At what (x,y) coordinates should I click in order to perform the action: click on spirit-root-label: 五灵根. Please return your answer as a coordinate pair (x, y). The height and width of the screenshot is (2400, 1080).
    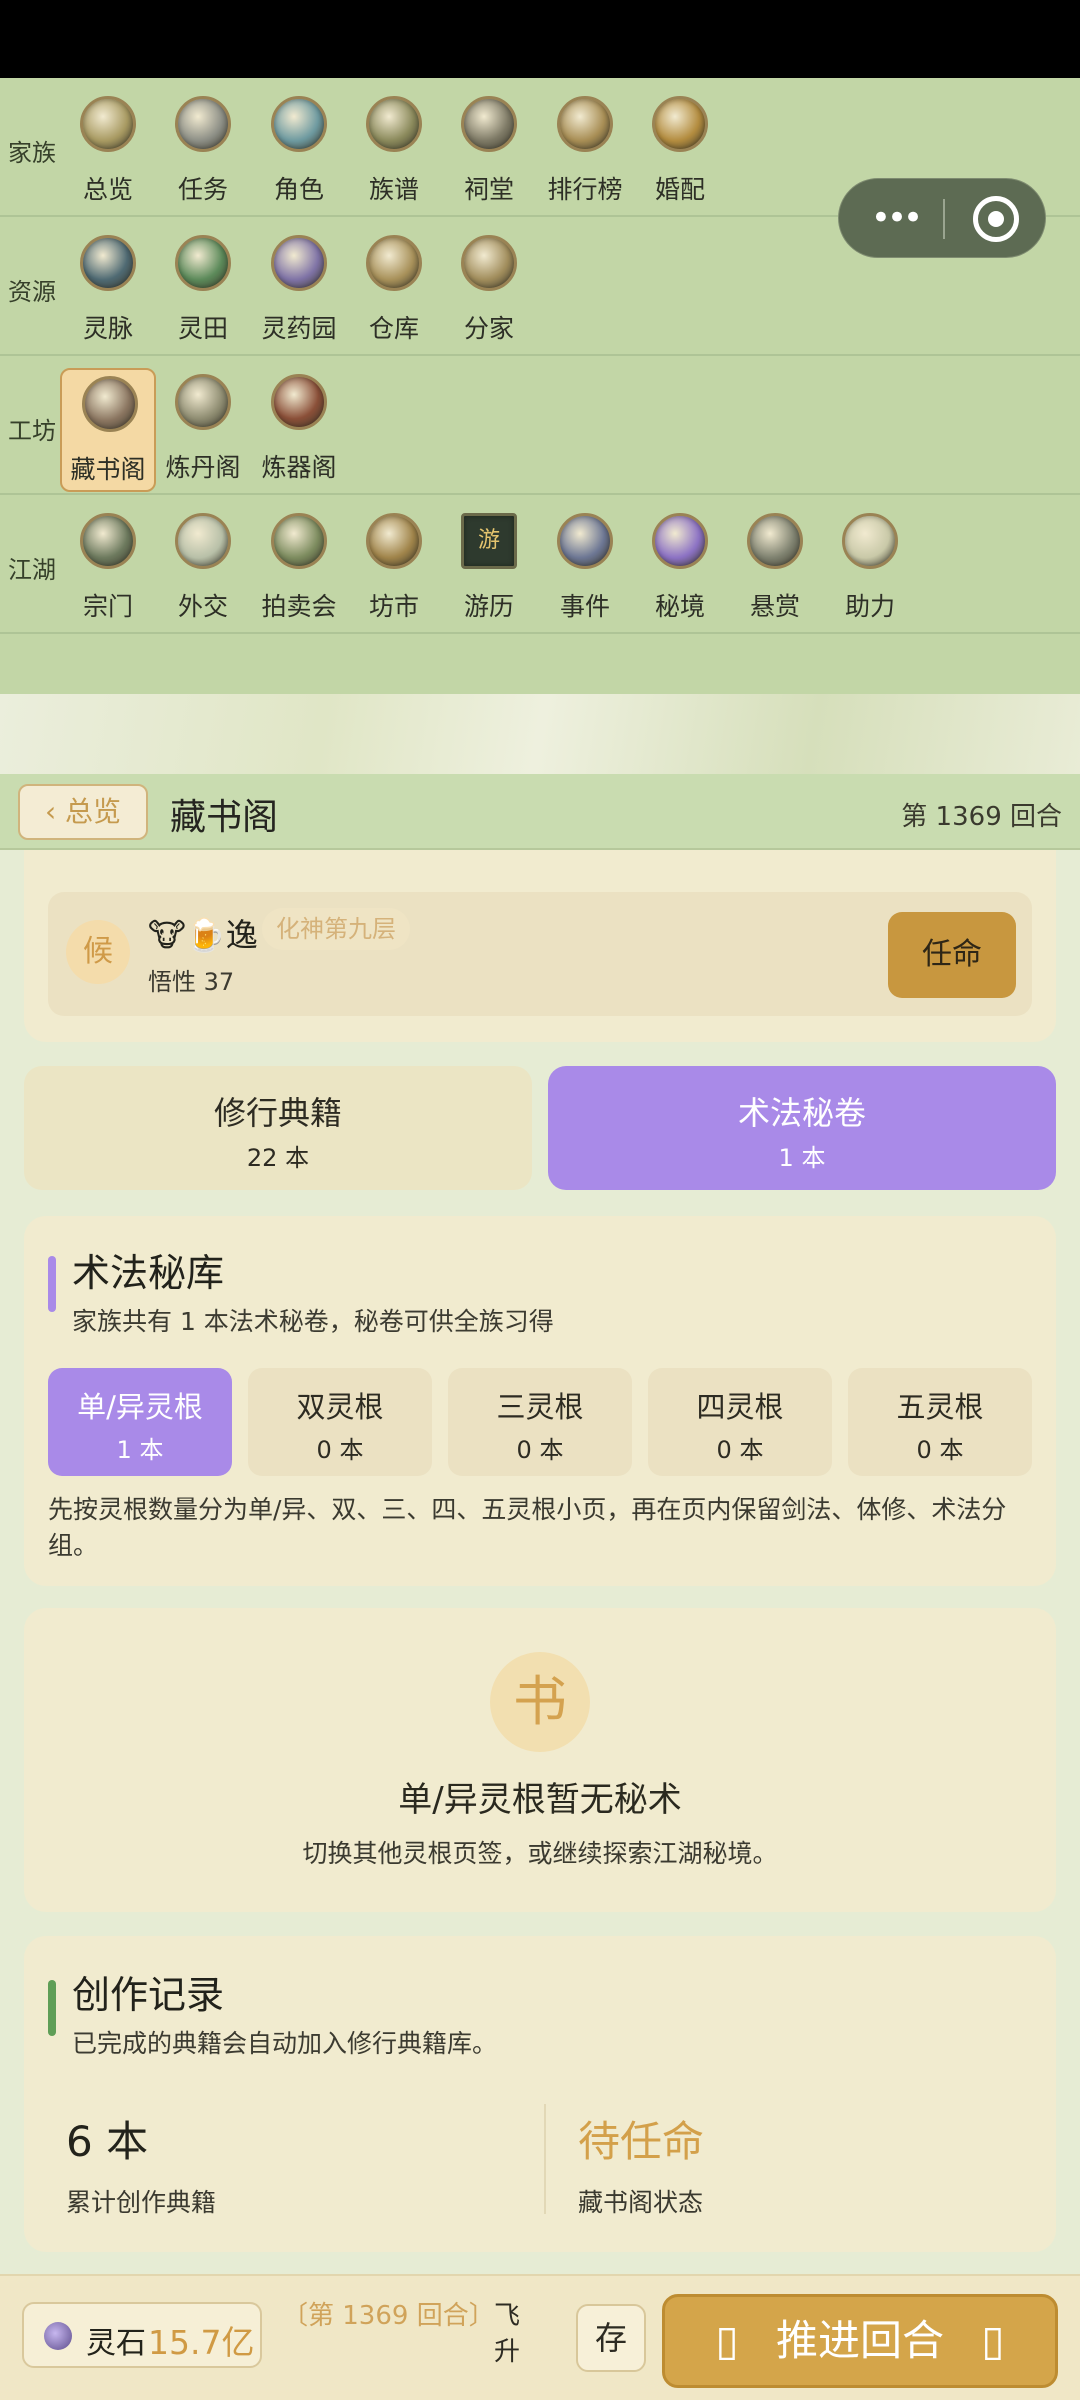
    Looking at the image, I should click on (940, 1407).